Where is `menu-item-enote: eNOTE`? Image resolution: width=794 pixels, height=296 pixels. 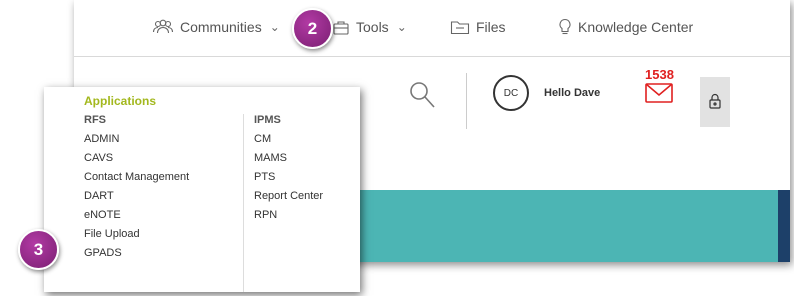 menu-item-enote: eNOTE is located at coordinates (136, 215).